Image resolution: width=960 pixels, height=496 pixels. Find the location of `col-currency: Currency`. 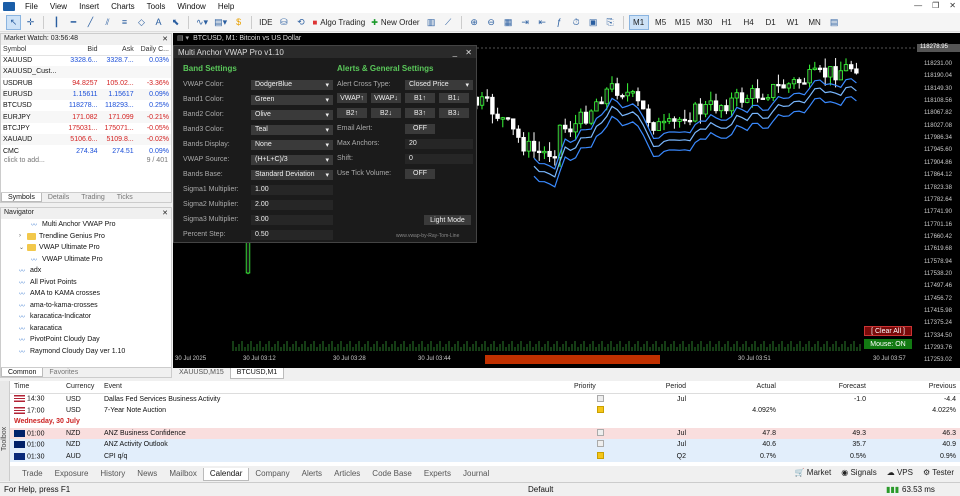

col-currency: Currency is located at coordinates (81, 387).